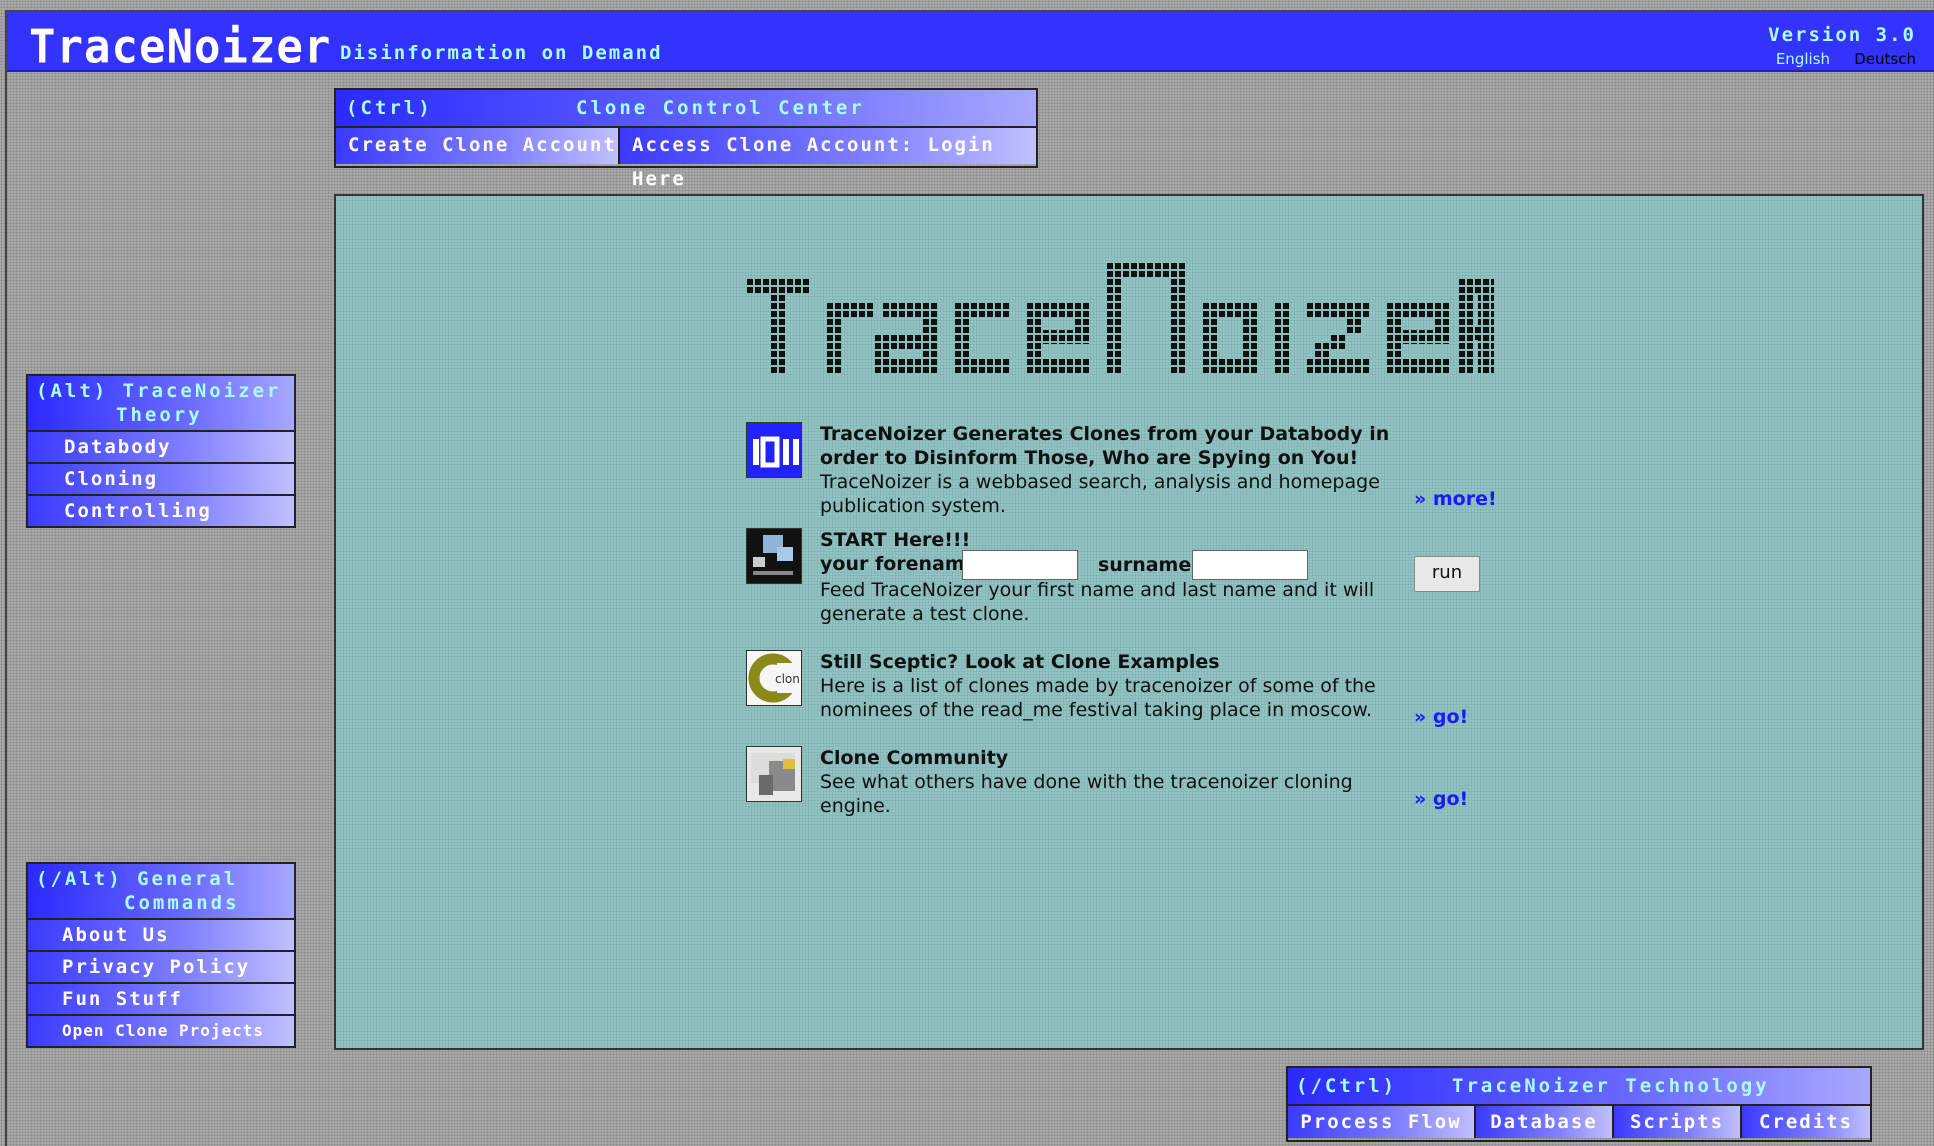  Describe the element at coordinates (161, 478) in the screenshot. I see `menu-item-cloning: Cloning` at that location.